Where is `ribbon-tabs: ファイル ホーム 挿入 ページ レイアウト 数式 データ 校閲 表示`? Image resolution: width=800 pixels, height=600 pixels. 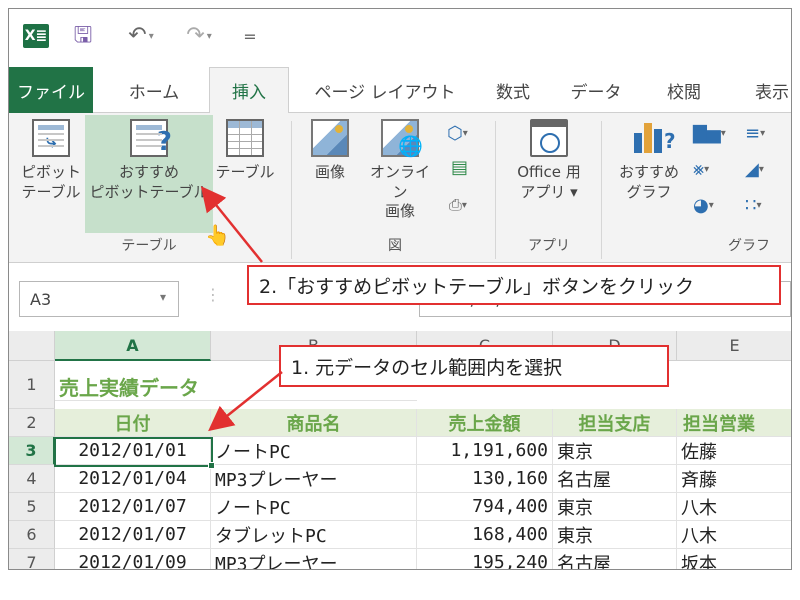
ribbon-tabs: ファイル ホーム 挿入 ページ レイアウト 数式 データ 校閲 表示 is located at coordinates (400, 90).